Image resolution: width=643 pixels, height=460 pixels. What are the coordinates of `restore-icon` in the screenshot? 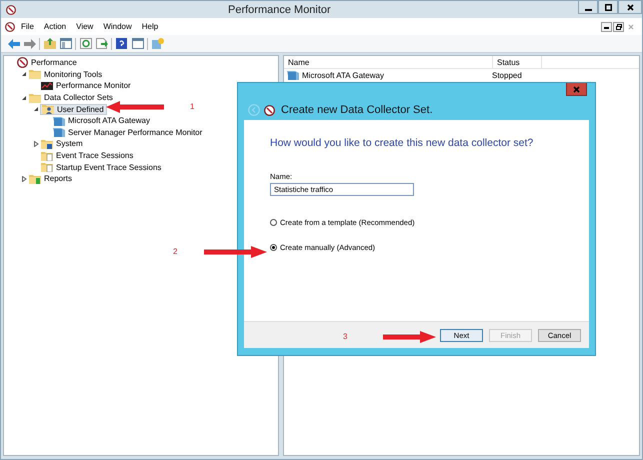 It's located at (619, 27).